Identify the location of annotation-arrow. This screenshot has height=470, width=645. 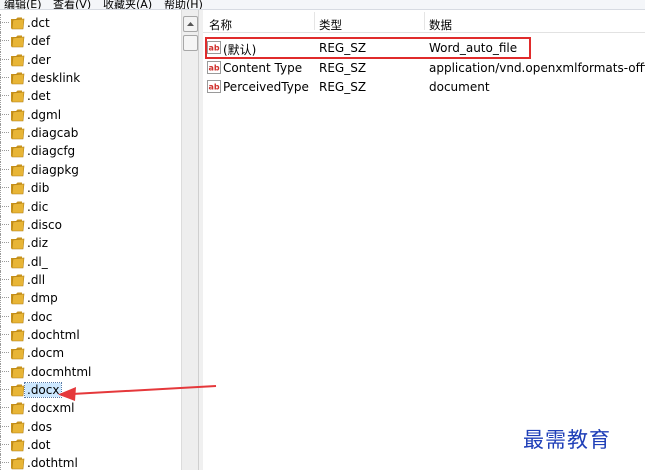
(137, 393).